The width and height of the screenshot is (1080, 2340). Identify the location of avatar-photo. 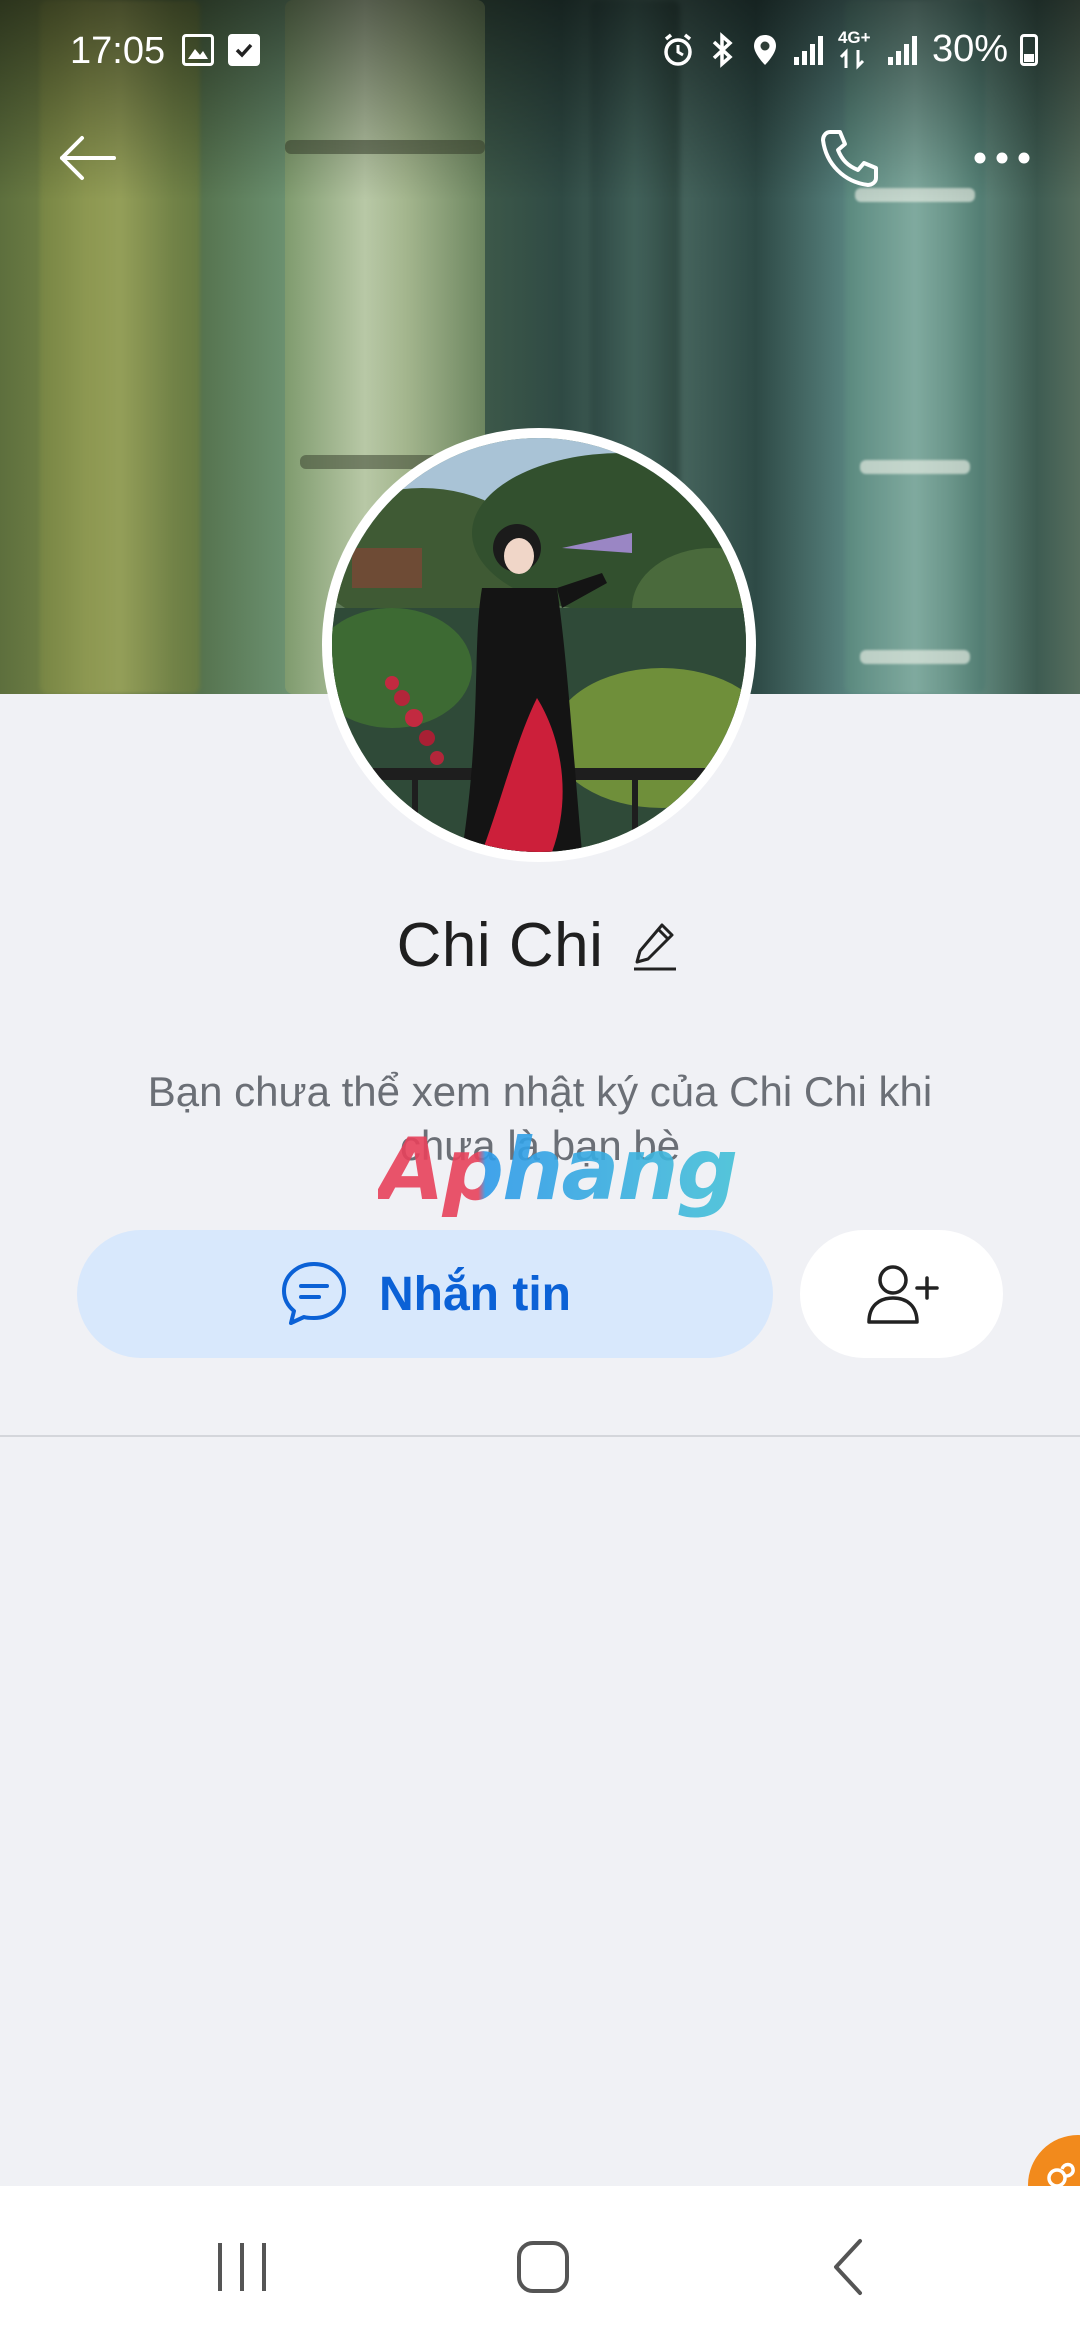
(539, 645).